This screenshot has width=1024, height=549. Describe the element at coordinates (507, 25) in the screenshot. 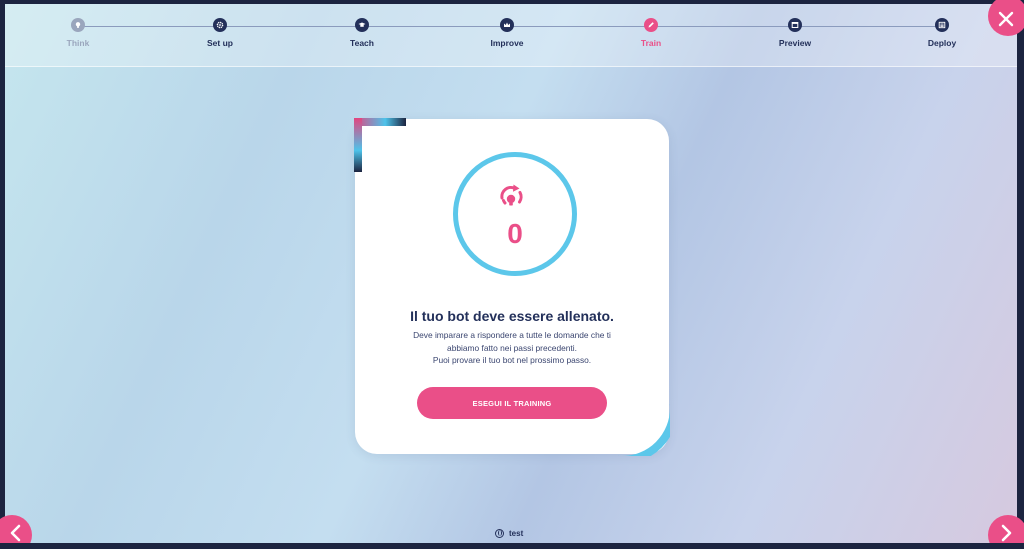

I see `crown-icon` at that location.